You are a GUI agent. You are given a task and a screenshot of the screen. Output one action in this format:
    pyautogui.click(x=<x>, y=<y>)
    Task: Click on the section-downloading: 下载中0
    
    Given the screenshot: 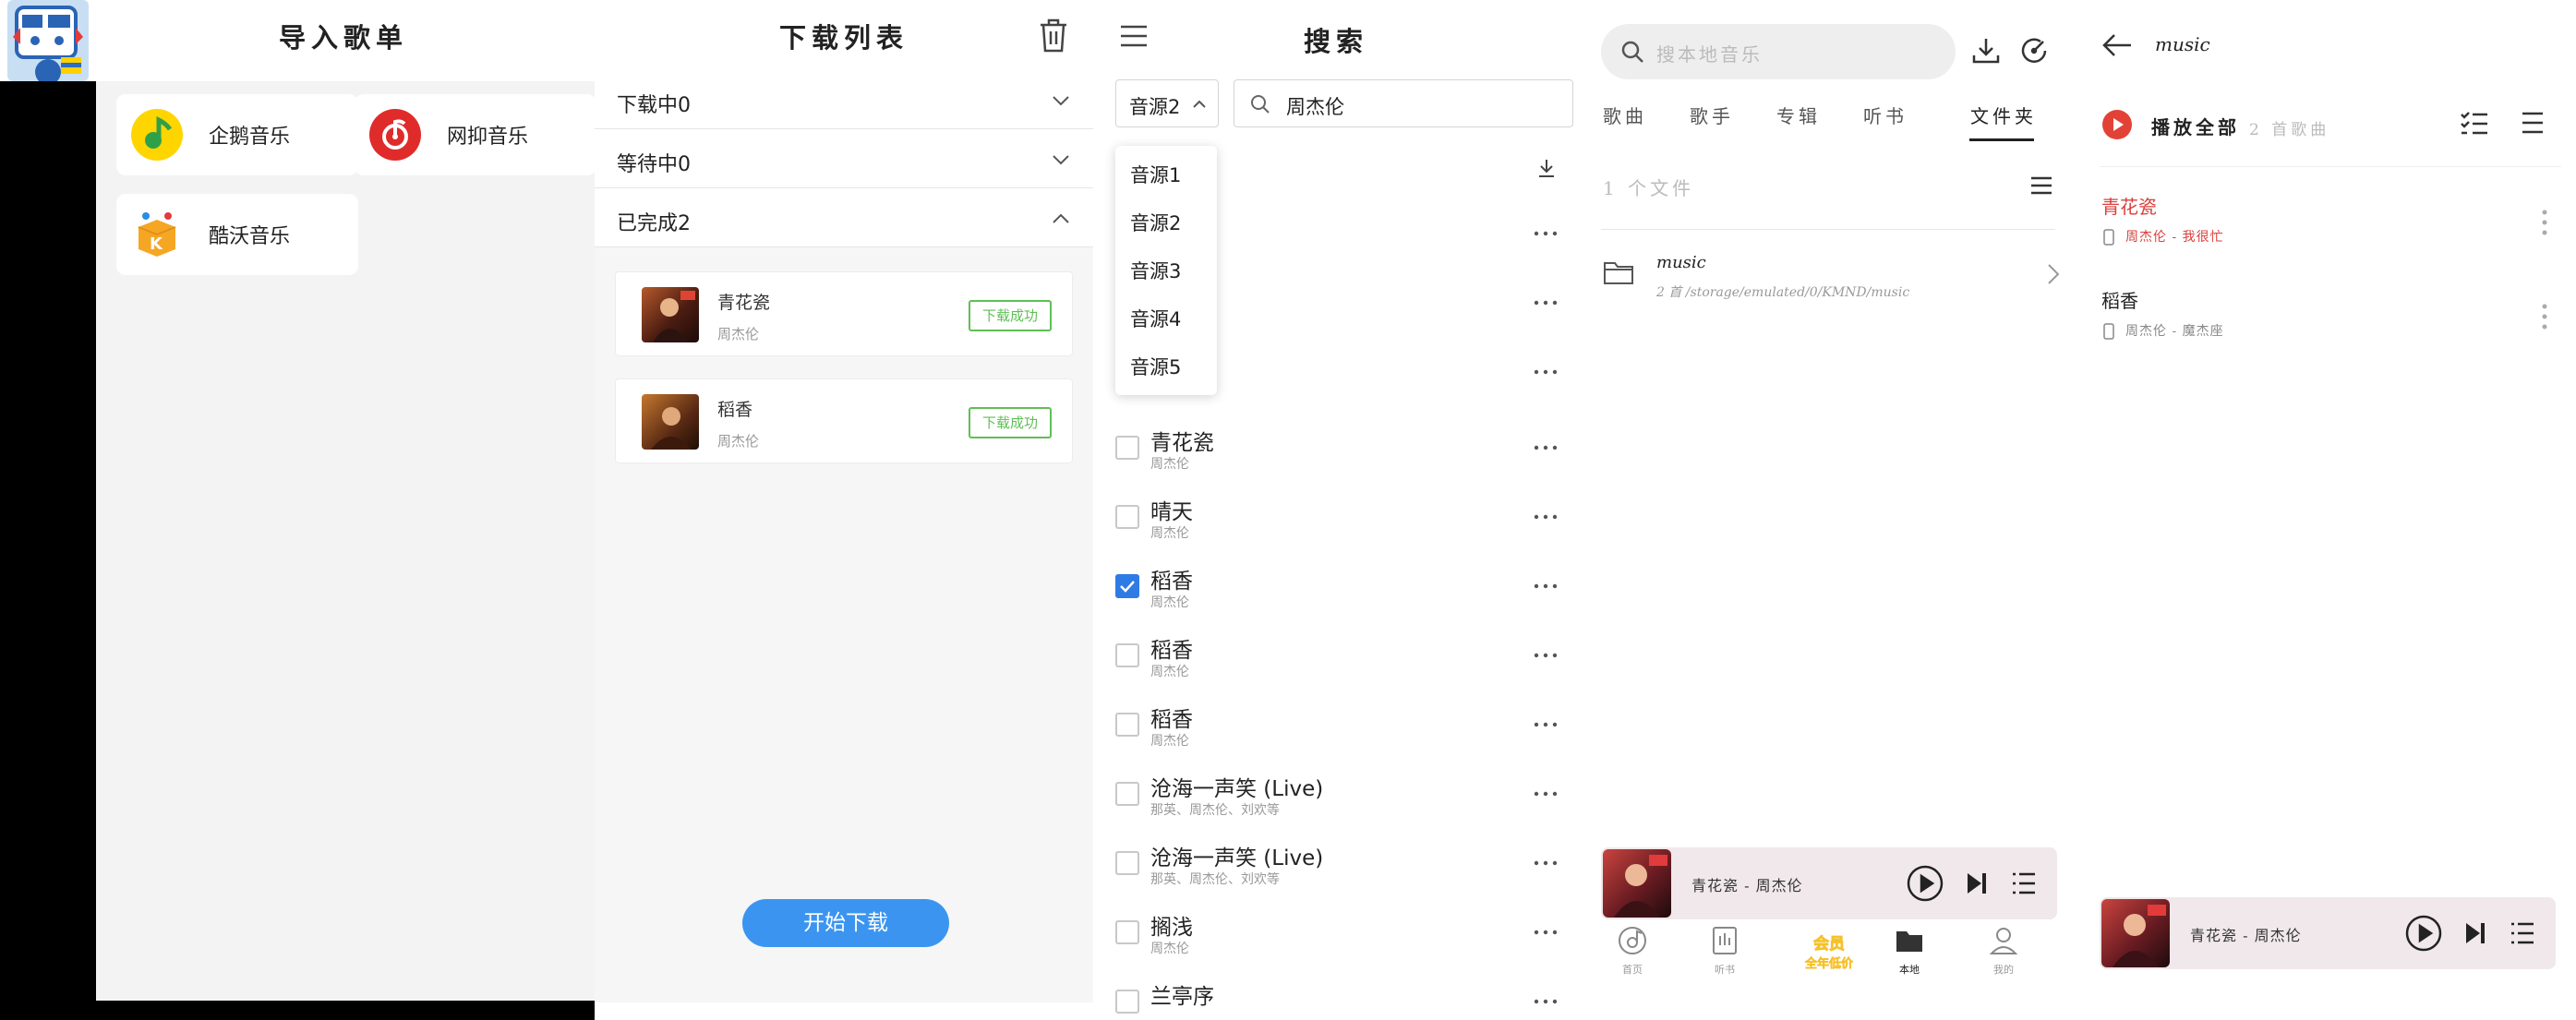 What is the action you would take?
    pyautogui.click(x=844, y=99)
    